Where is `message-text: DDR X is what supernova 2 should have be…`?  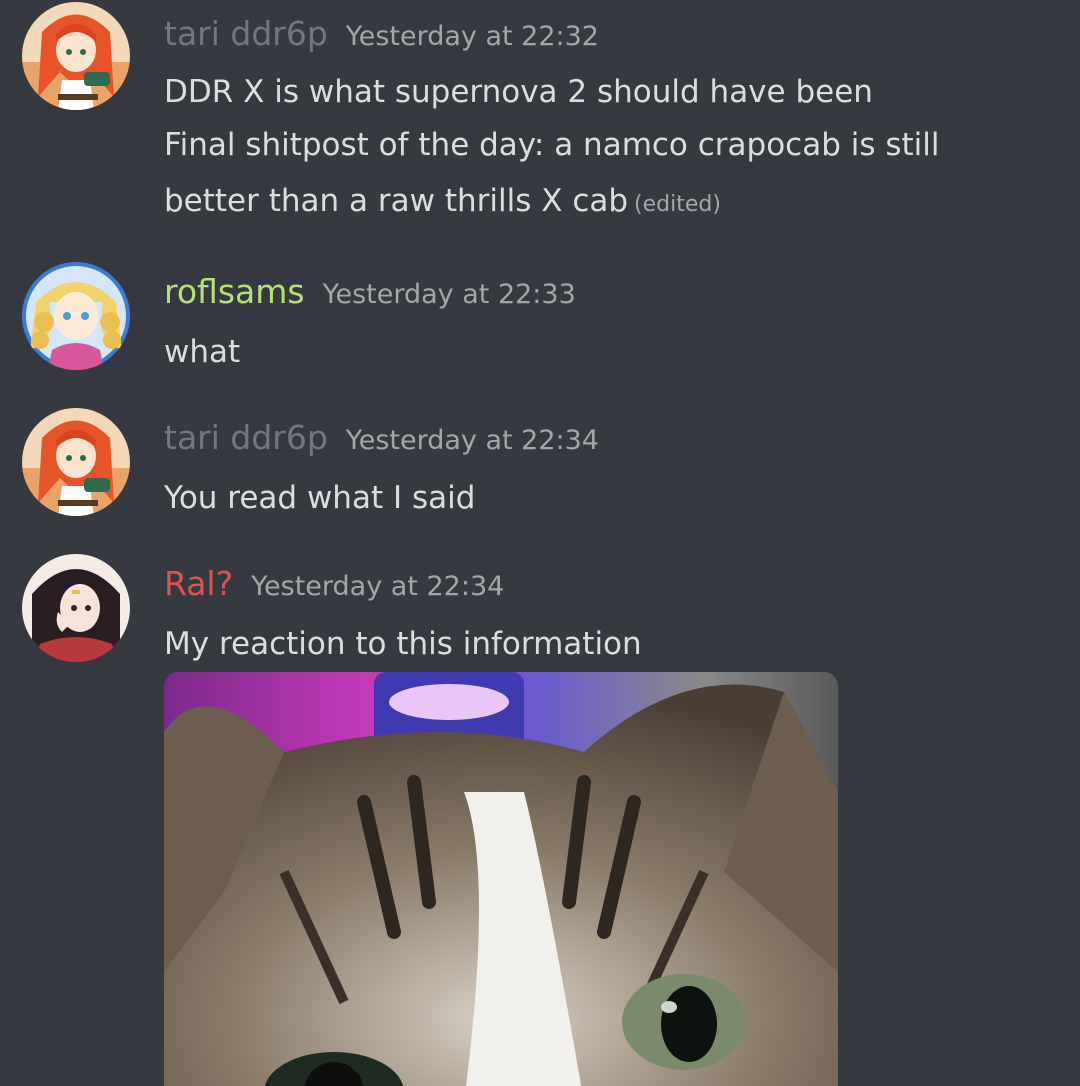 message-text: DDR X is what supernova 2 should have be… is located at coordinates (518, 92).